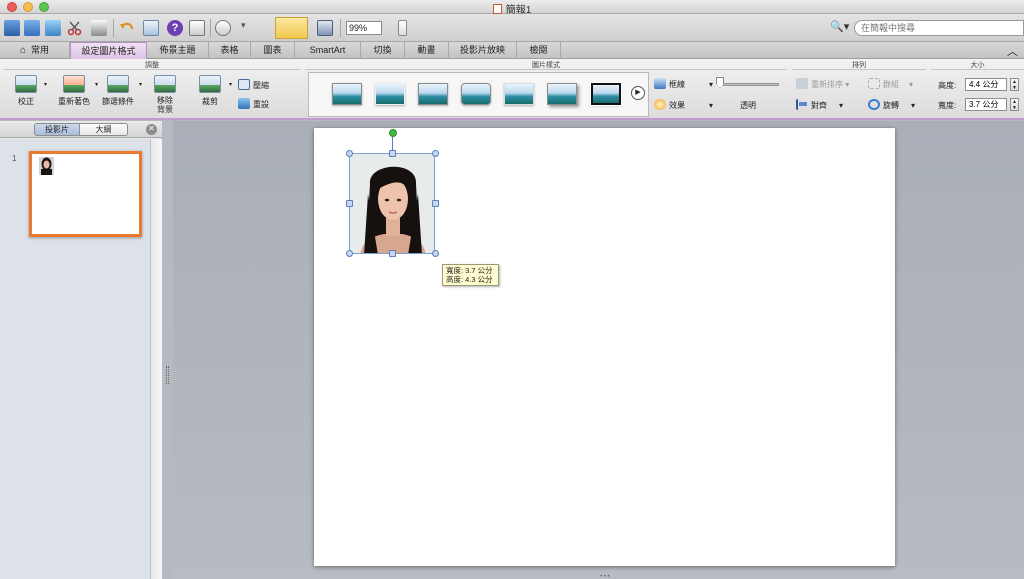  I want to click on width-label: 寬度:, so click(947, 105).